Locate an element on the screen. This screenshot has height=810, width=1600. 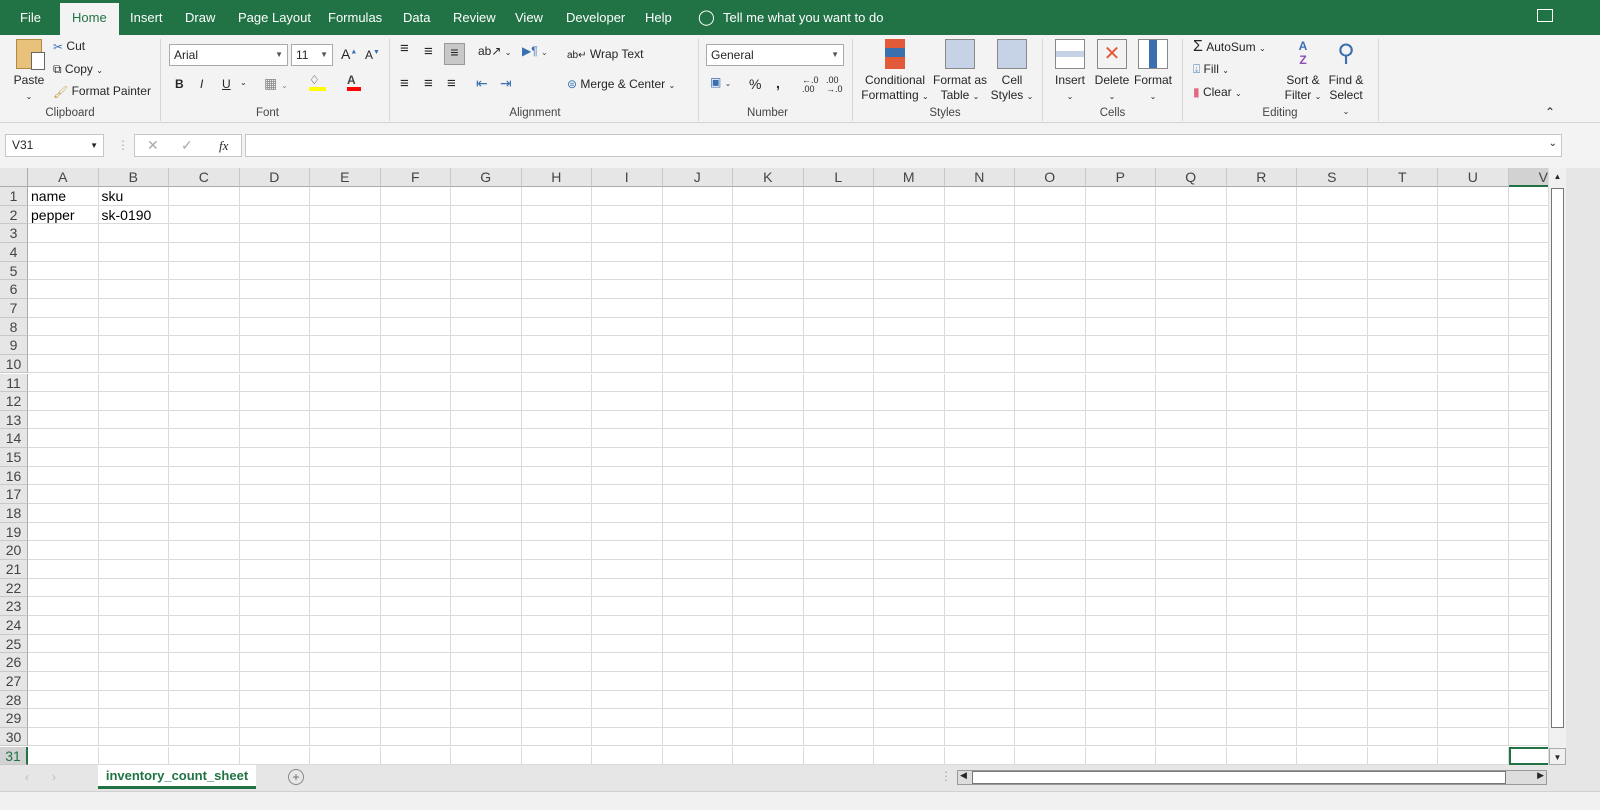
cell-i25 is located at coordinates (627, 644).